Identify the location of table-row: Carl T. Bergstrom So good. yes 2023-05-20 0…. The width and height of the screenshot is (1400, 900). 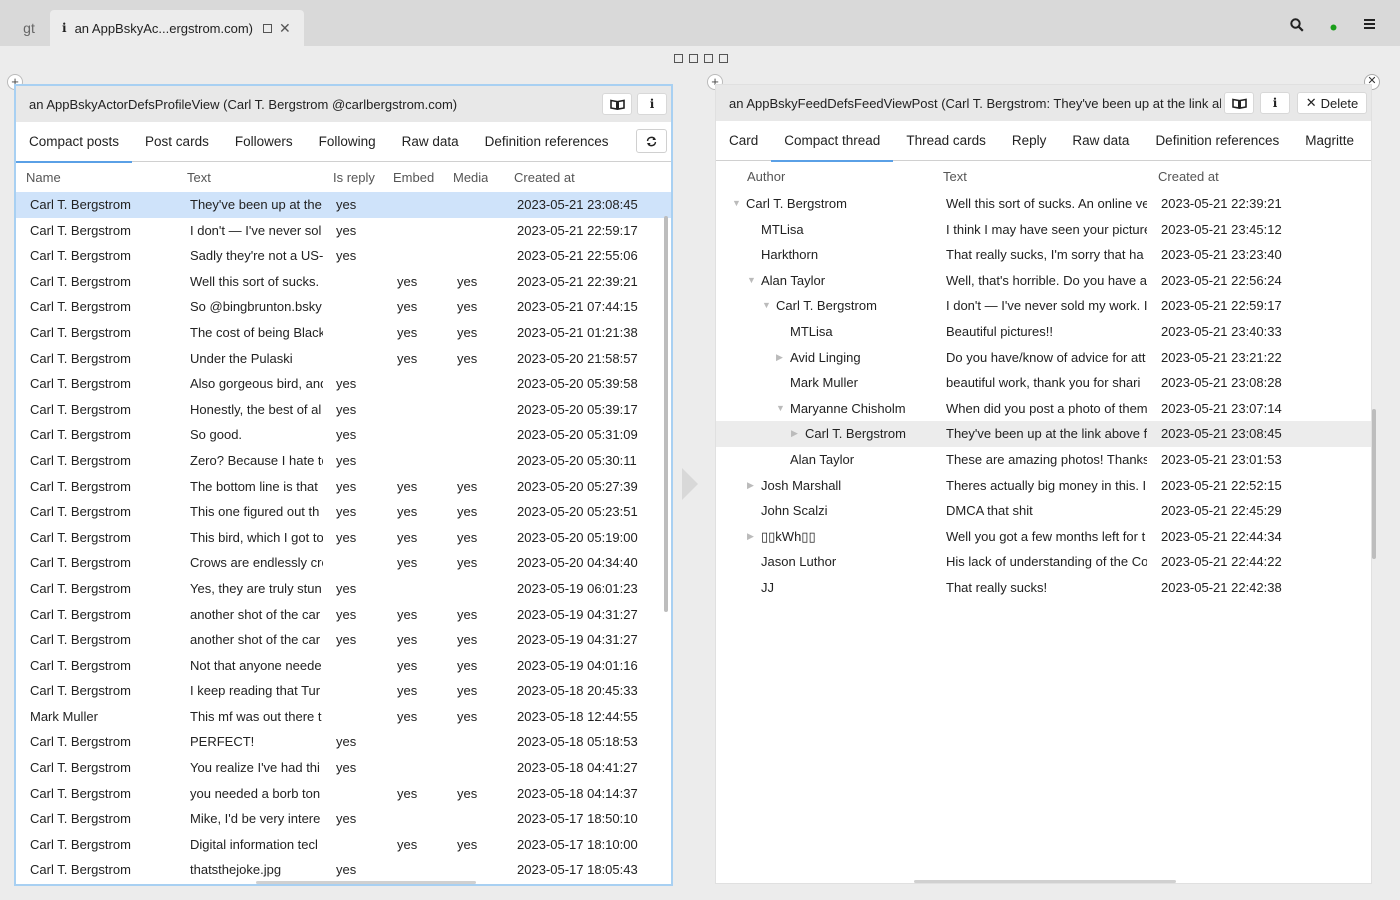
(343, 435).